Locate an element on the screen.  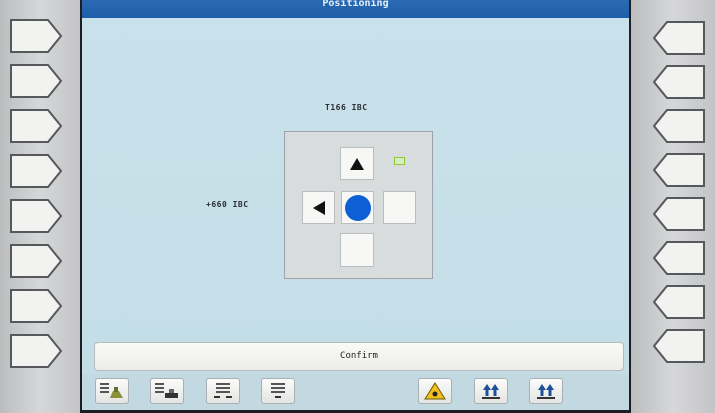
left-bezel is located at coordinates (40, 206).